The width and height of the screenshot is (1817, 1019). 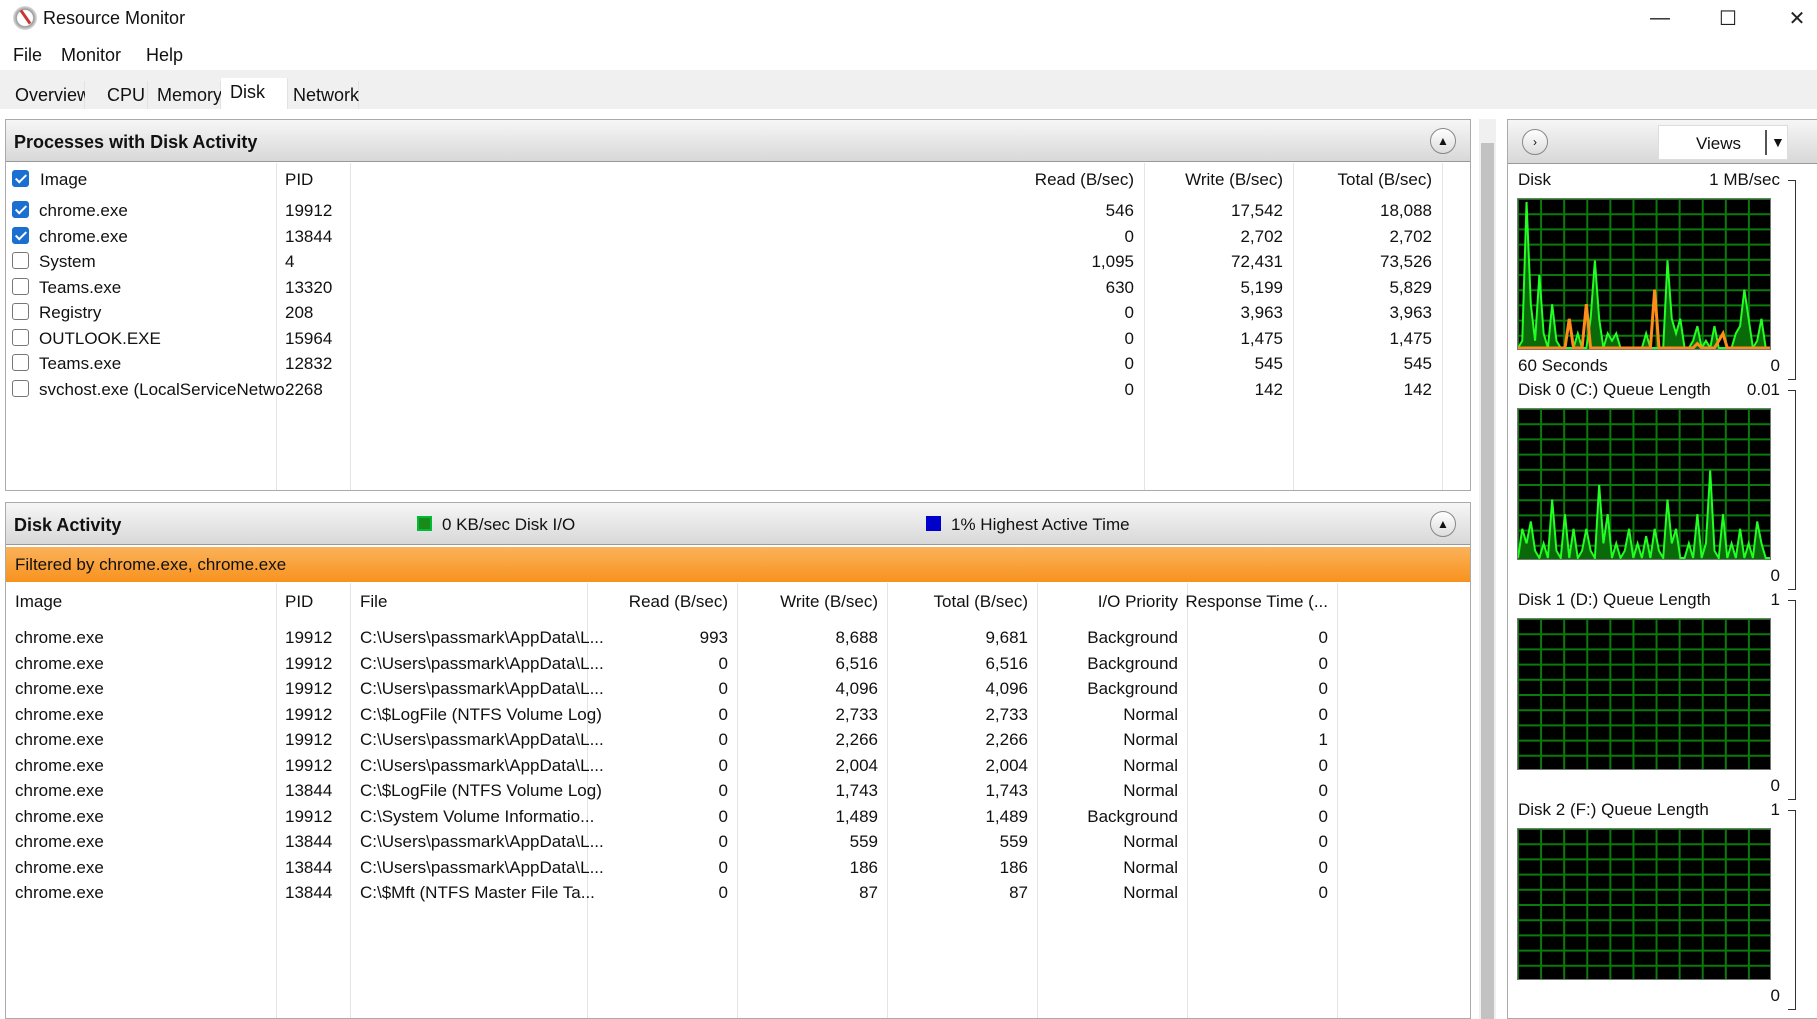 I want to click on cell-total: 73,526, so click(x=1406, y=261).